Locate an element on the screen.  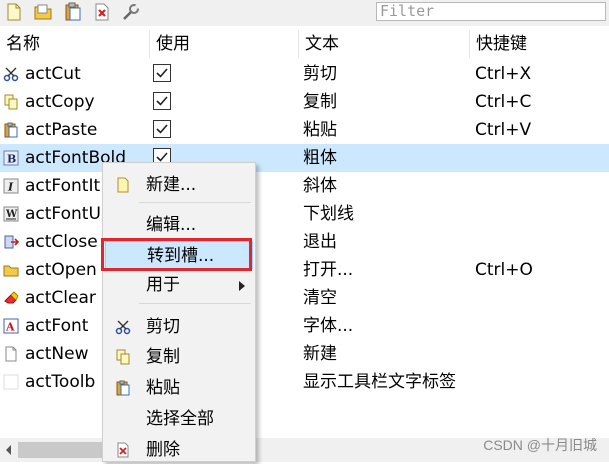
bold-icon: B is located at coordinates (11, 158).